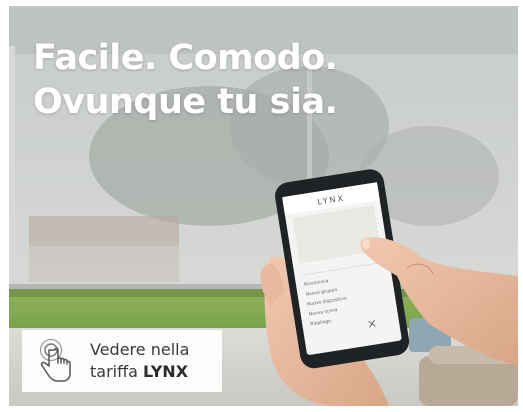  Describe the element at coordinates (185, 58) in the screenshot. I see `headline-line-1: Facile. Comodo.` at that location.